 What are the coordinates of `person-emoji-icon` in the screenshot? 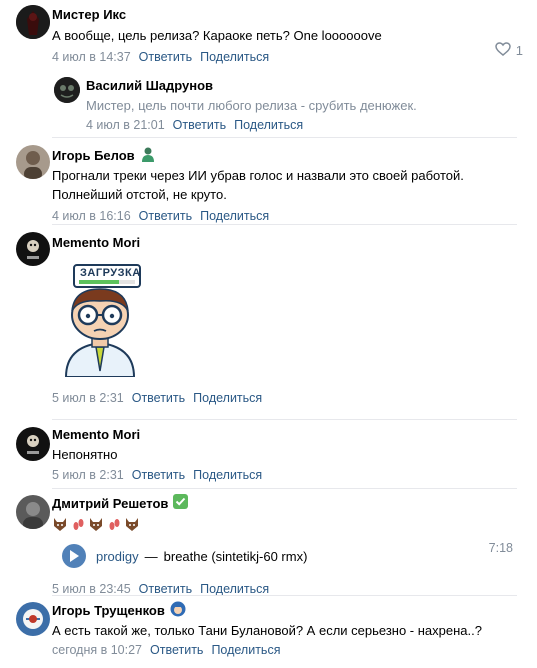 It's located at (148, 155).